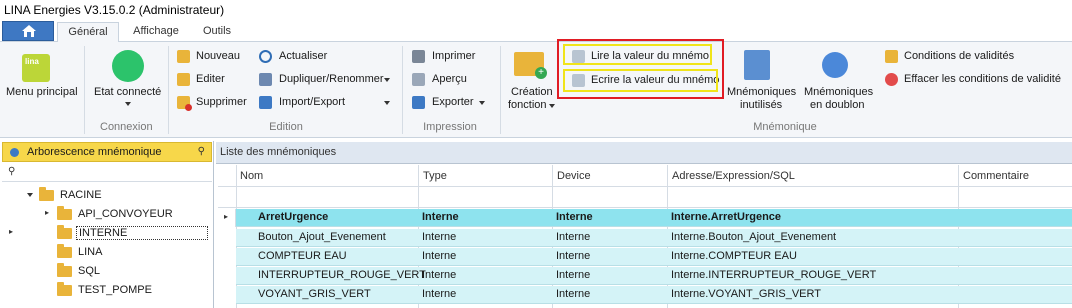  Describe the element at coordinates (996, 176) in the screenshot. I see `column-header-commentaire: Commentaire` at that location.